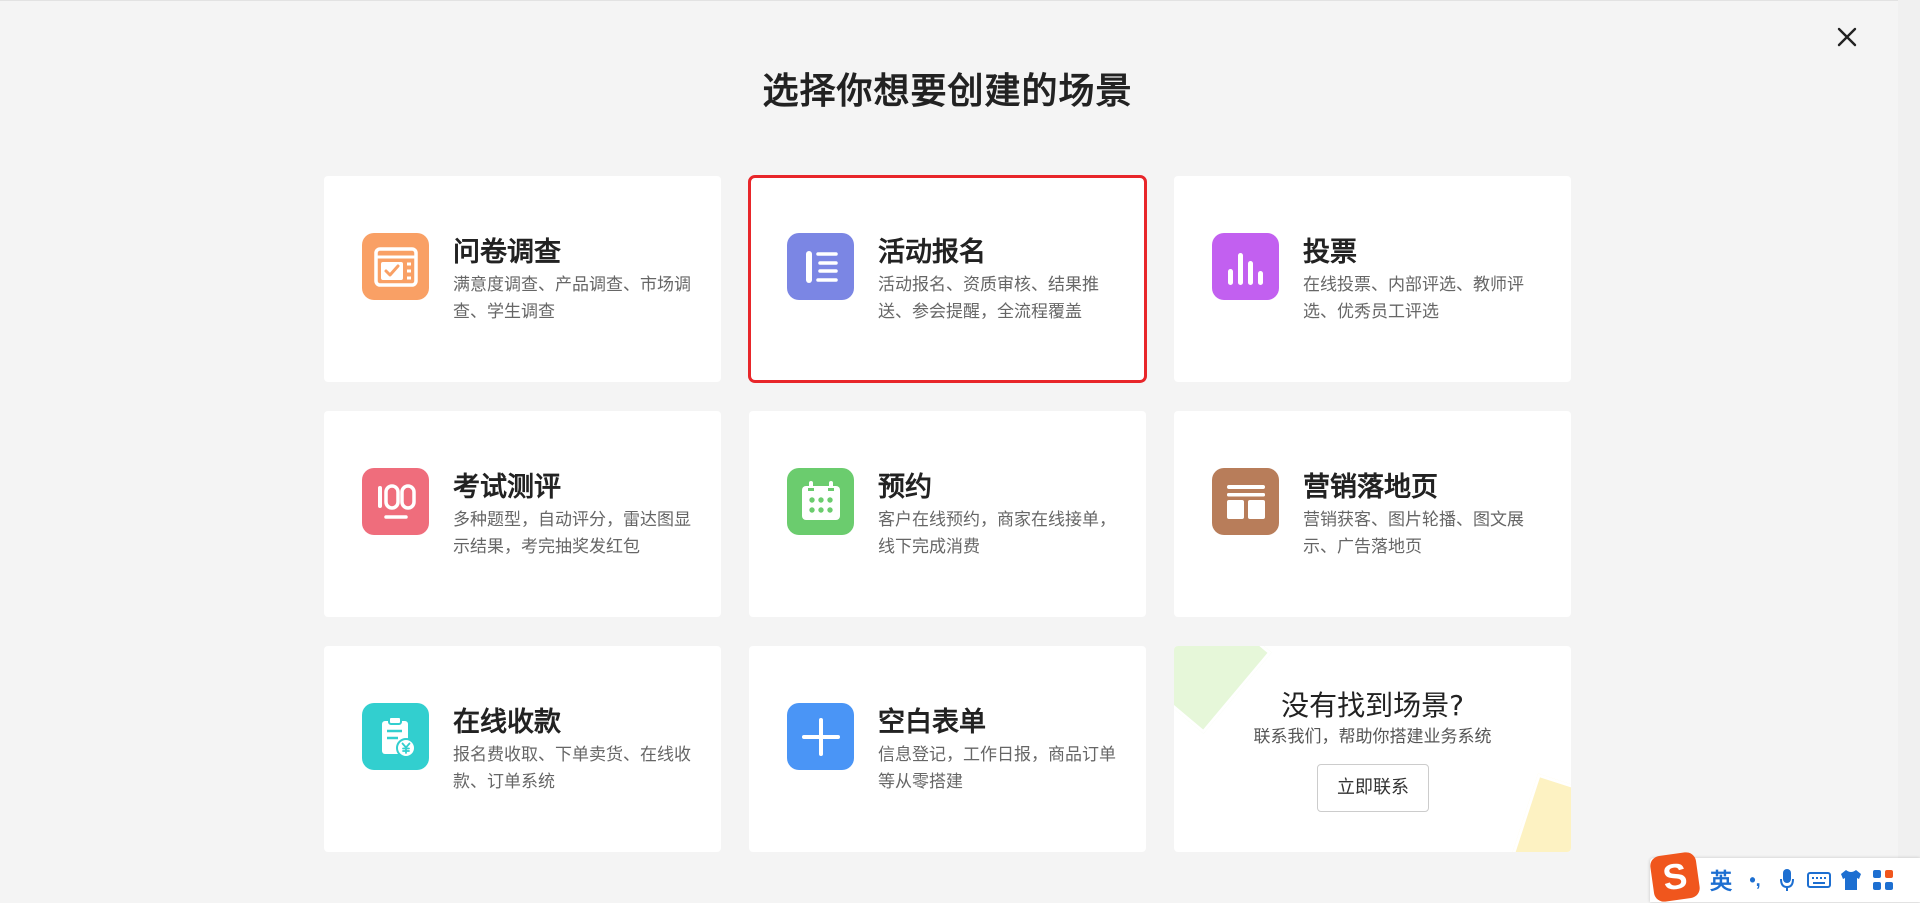  Describe the element at coordinates (395, 266) in the screenshot. I see `survey-check-icon` at that location.